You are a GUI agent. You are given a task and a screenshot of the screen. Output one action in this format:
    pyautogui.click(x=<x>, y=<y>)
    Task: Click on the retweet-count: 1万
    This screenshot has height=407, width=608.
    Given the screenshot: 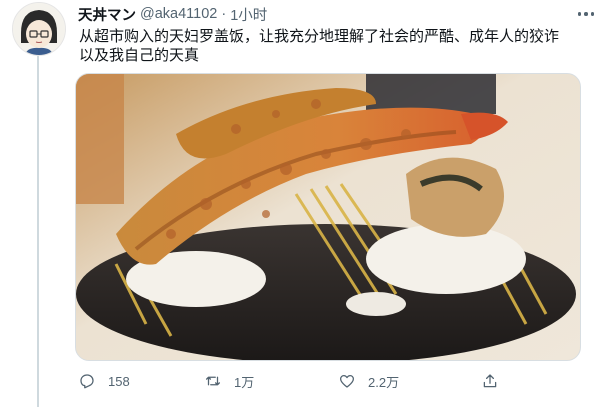 What is the action you would take?
    pyautogui.click(x=244, y=382)
    